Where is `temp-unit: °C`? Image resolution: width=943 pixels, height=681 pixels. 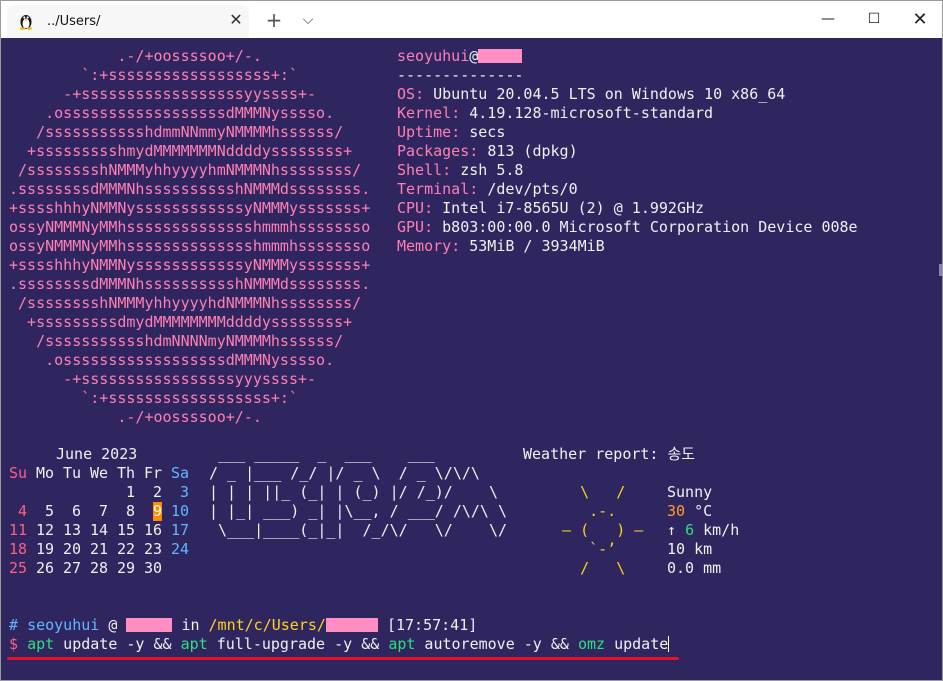 temp-unit: °C is located at coordinates (703, 511).